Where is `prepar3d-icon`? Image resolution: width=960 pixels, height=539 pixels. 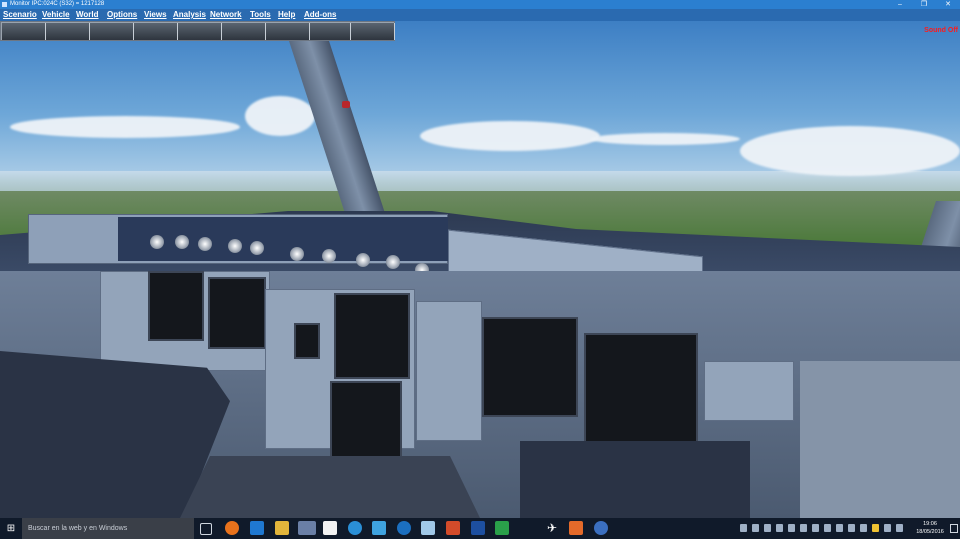
prepar3d-icon is located at coordinates (307, 528).